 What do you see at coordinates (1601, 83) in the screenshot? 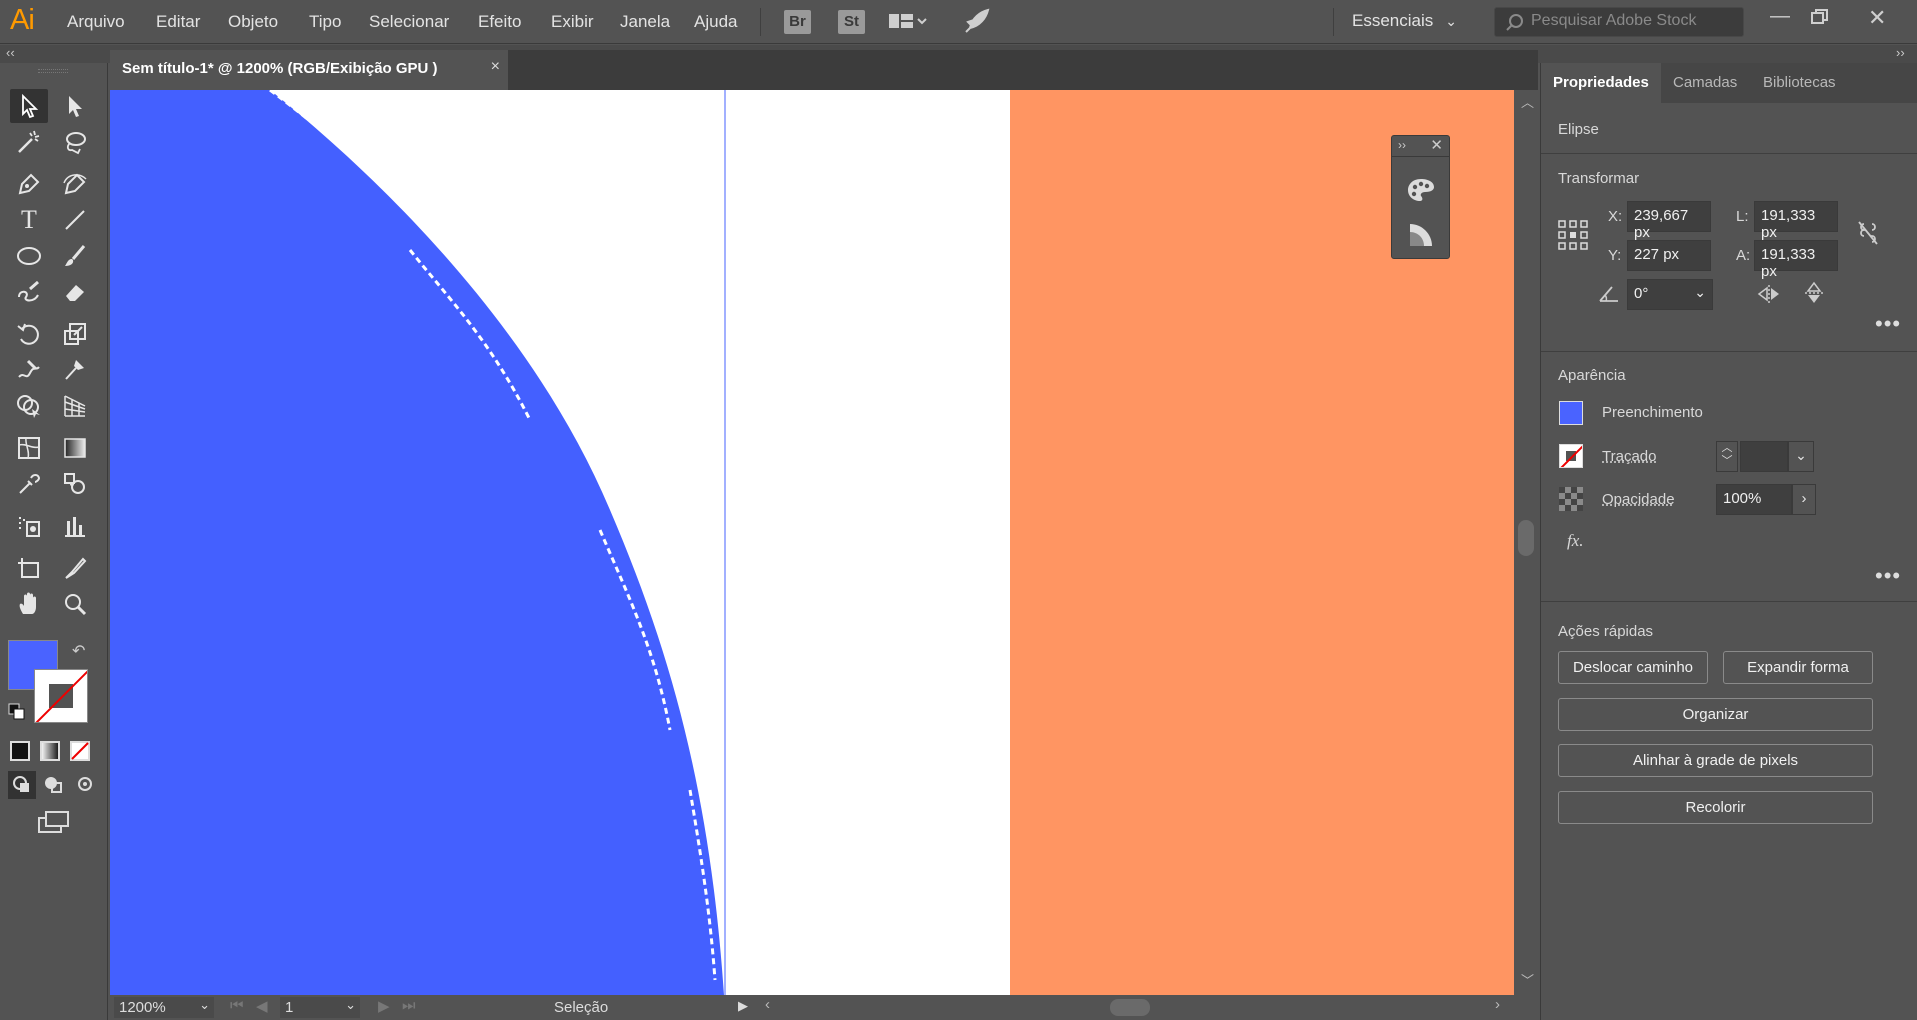
I see `tab-propriedades: Propriedades` at bounding box center [1601, 83].